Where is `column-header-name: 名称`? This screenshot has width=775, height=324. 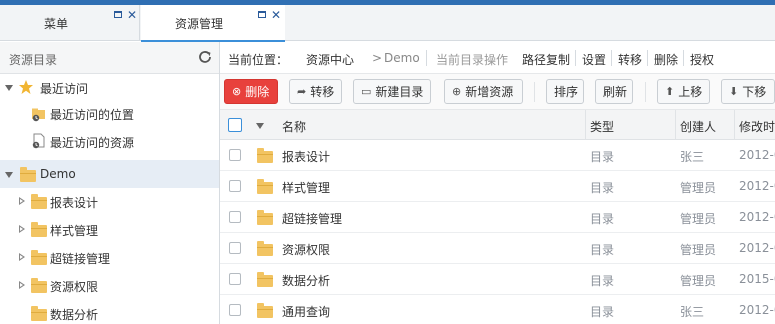
column-header-name: 名称 is located at coordinates (294, 126).